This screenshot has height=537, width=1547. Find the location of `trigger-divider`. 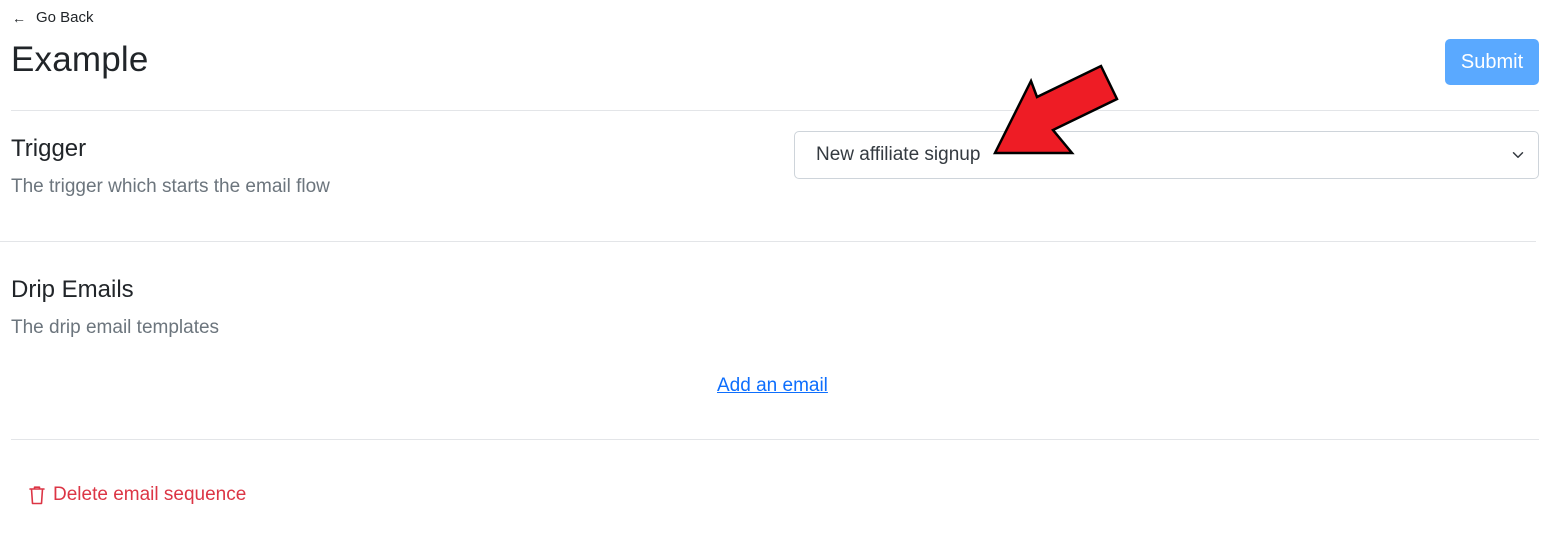

trigger-divider is located at coordinates (768, 241).